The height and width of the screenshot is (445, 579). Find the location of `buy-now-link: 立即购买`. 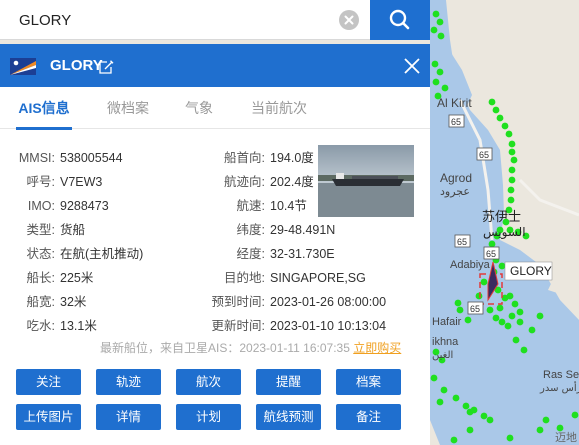

buy-now-link: 立即购买 is located at coordinates (377, 348).